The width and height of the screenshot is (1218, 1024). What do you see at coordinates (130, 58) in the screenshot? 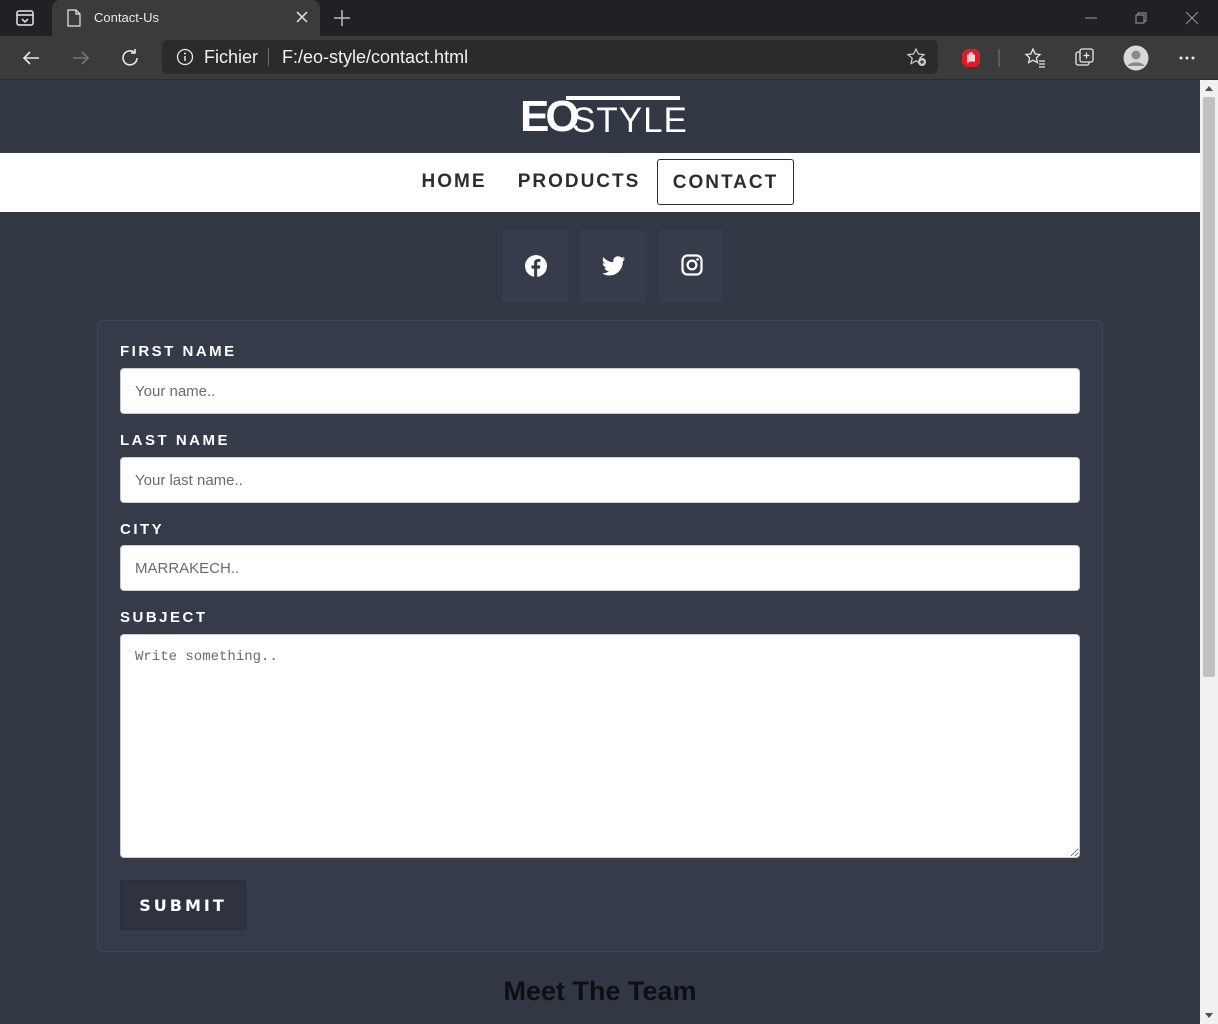
I see `refresh-icon` at bounding box center [130, 58].